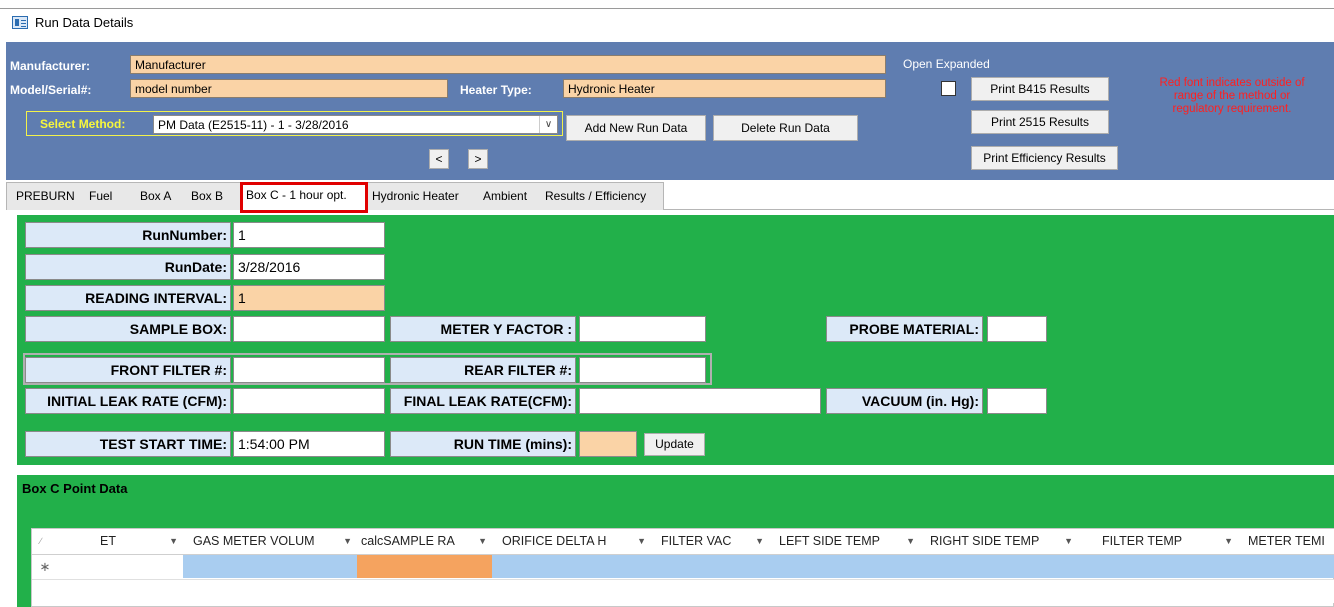  I want to click on form-icon, so click(20, 22).